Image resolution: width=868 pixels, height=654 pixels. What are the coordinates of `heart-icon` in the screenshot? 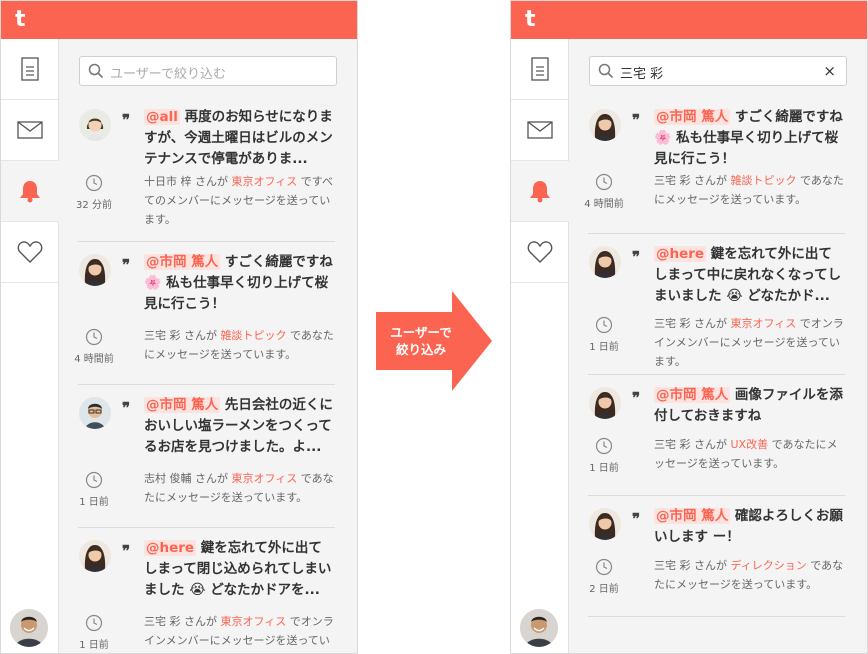 It's located at (539, 252).